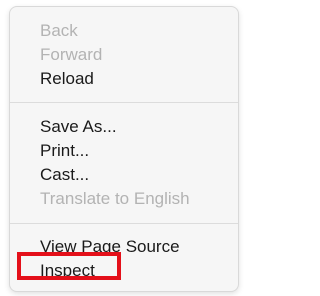  I want to click on inspect-highlight-box, so click(69, 266).